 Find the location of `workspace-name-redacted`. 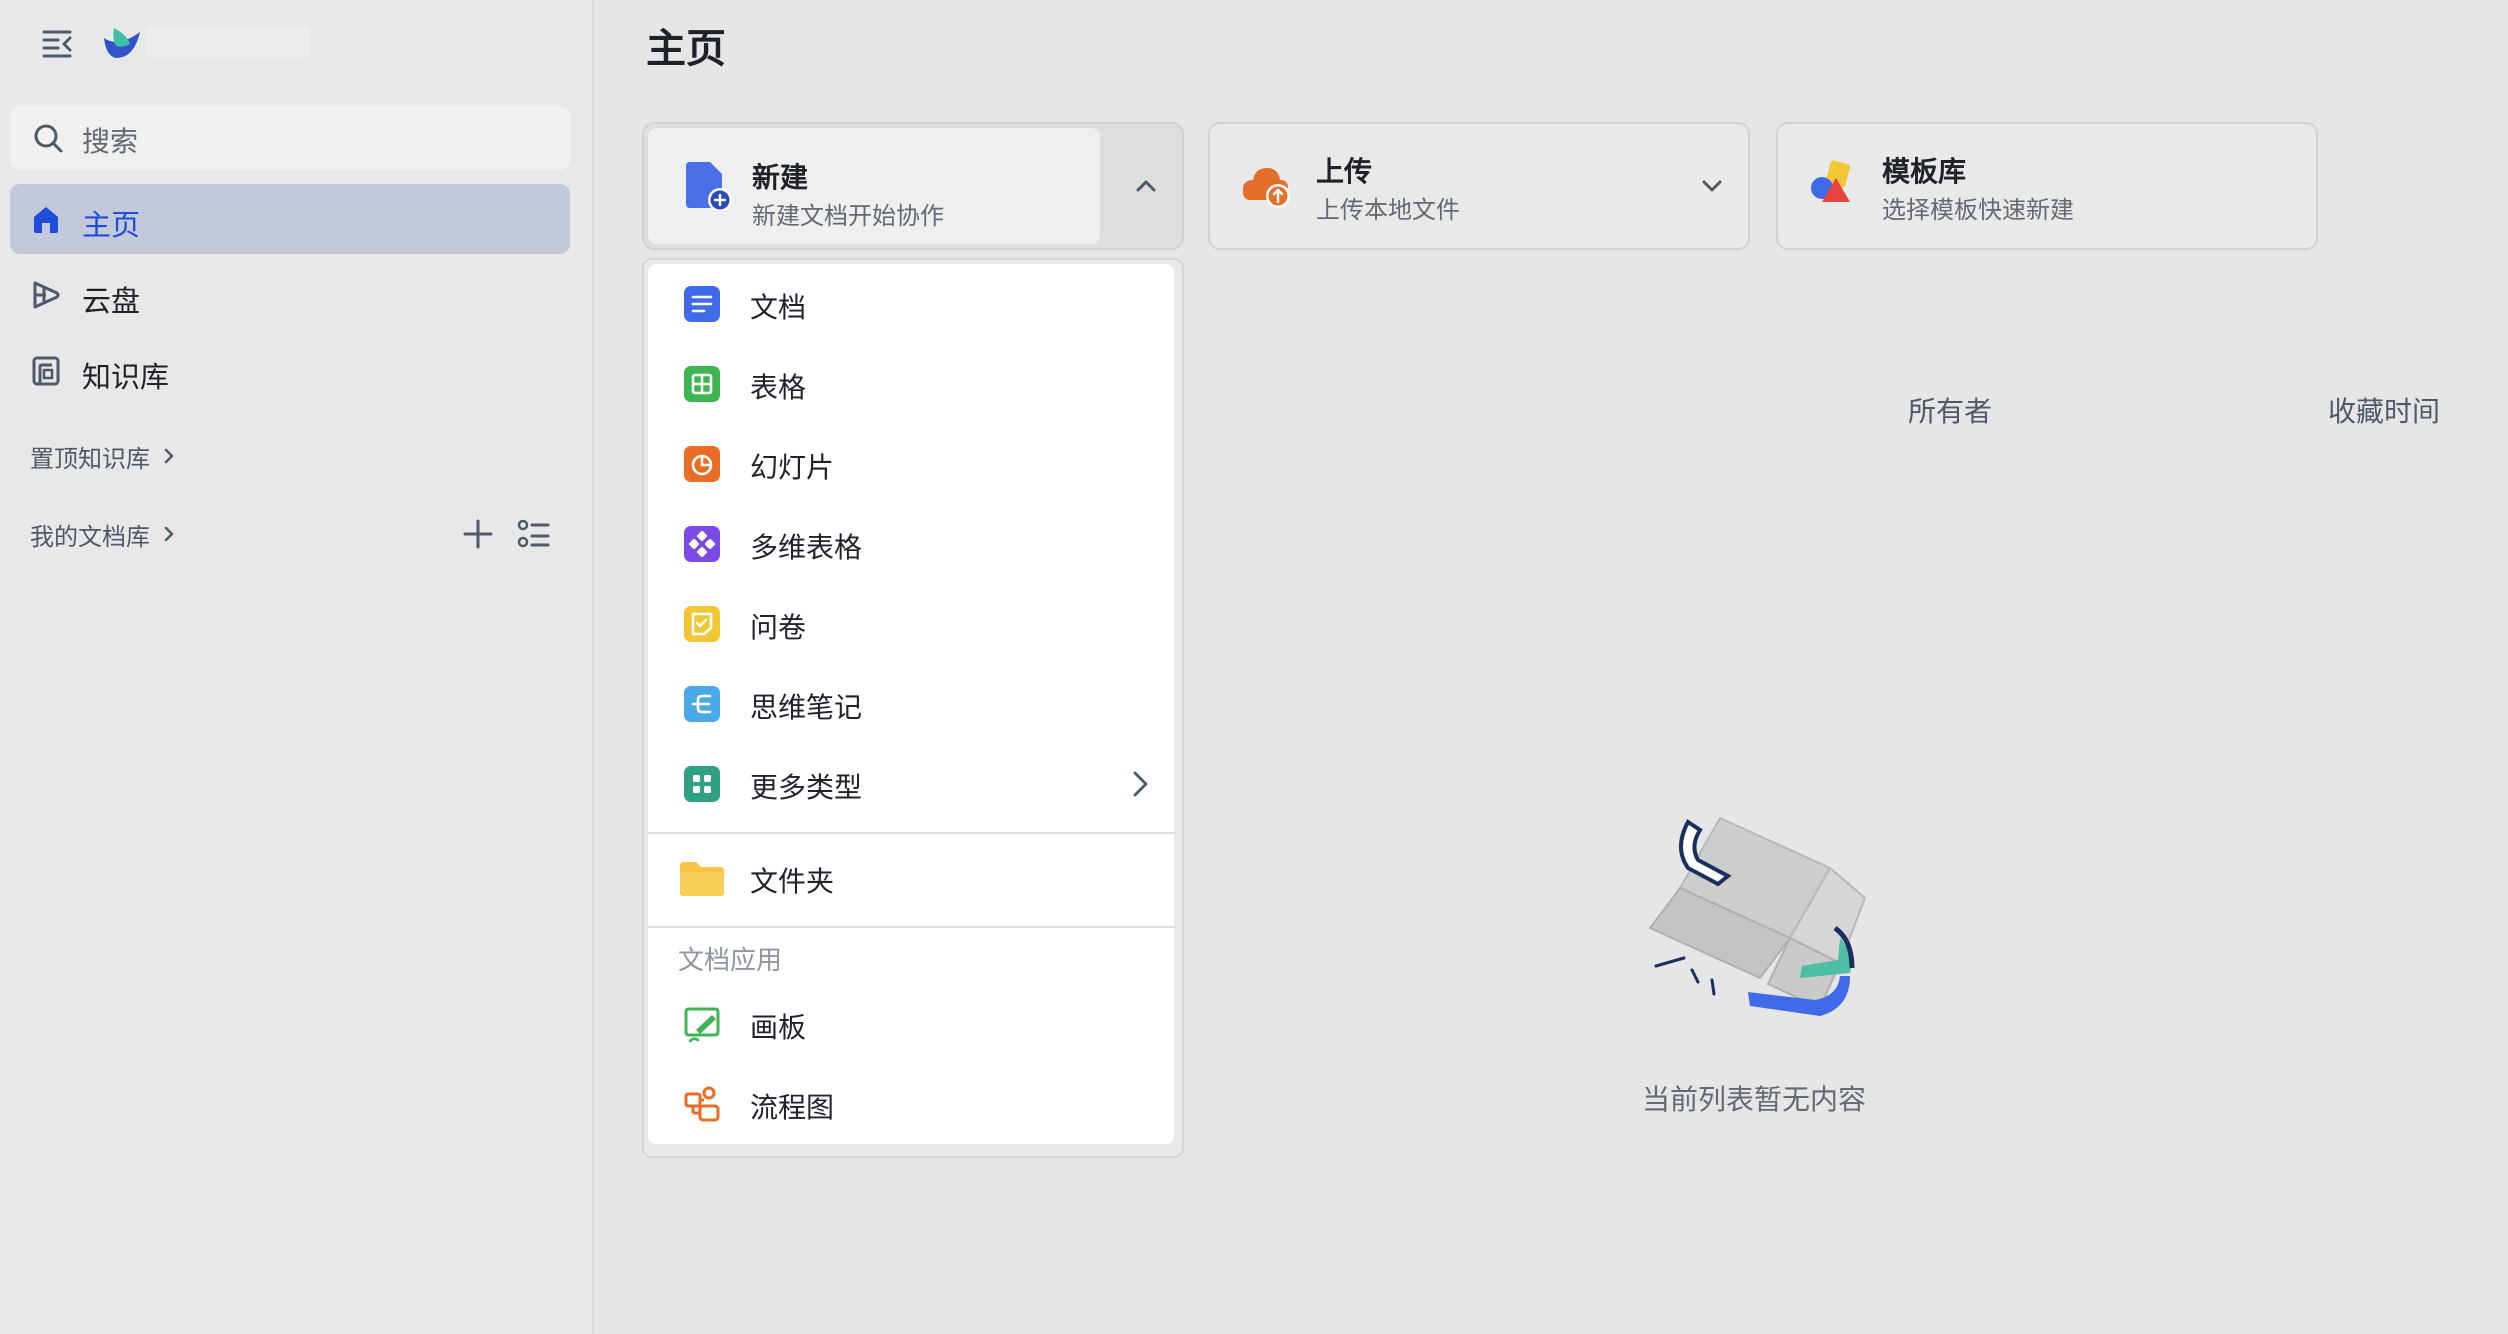

workspace-name-redacted is located at coordinates (228, 42).